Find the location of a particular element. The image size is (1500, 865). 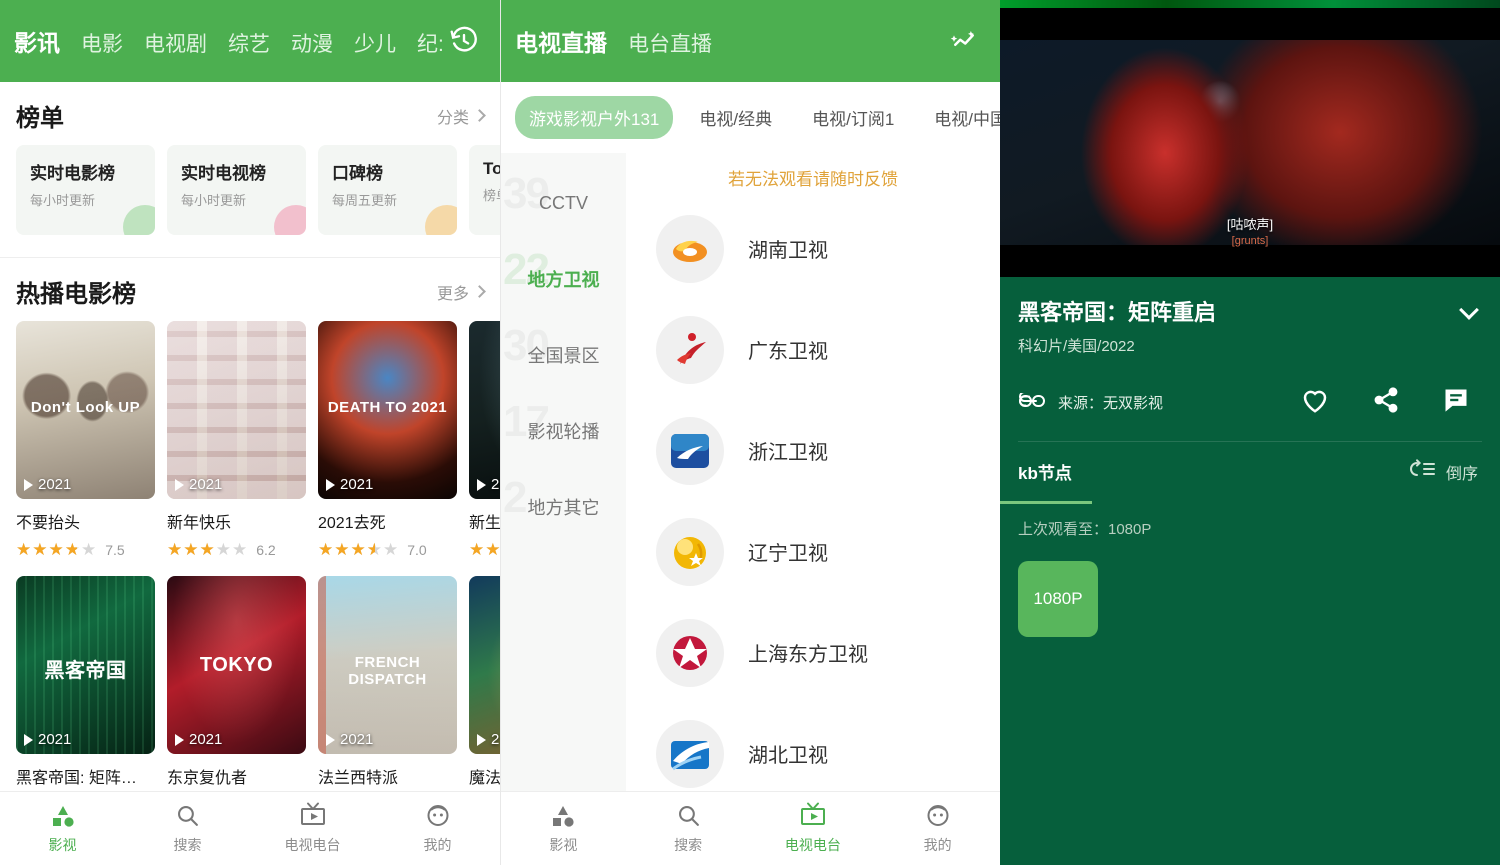

nav-label: 我的 is located at coordinates (937, 845).